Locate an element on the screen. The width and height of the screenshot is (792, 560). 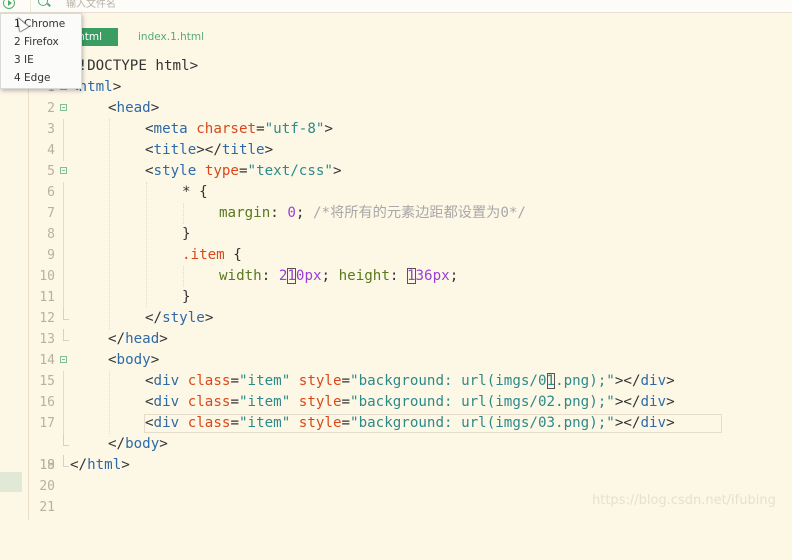
token: { is located at coordinates (233, 255).